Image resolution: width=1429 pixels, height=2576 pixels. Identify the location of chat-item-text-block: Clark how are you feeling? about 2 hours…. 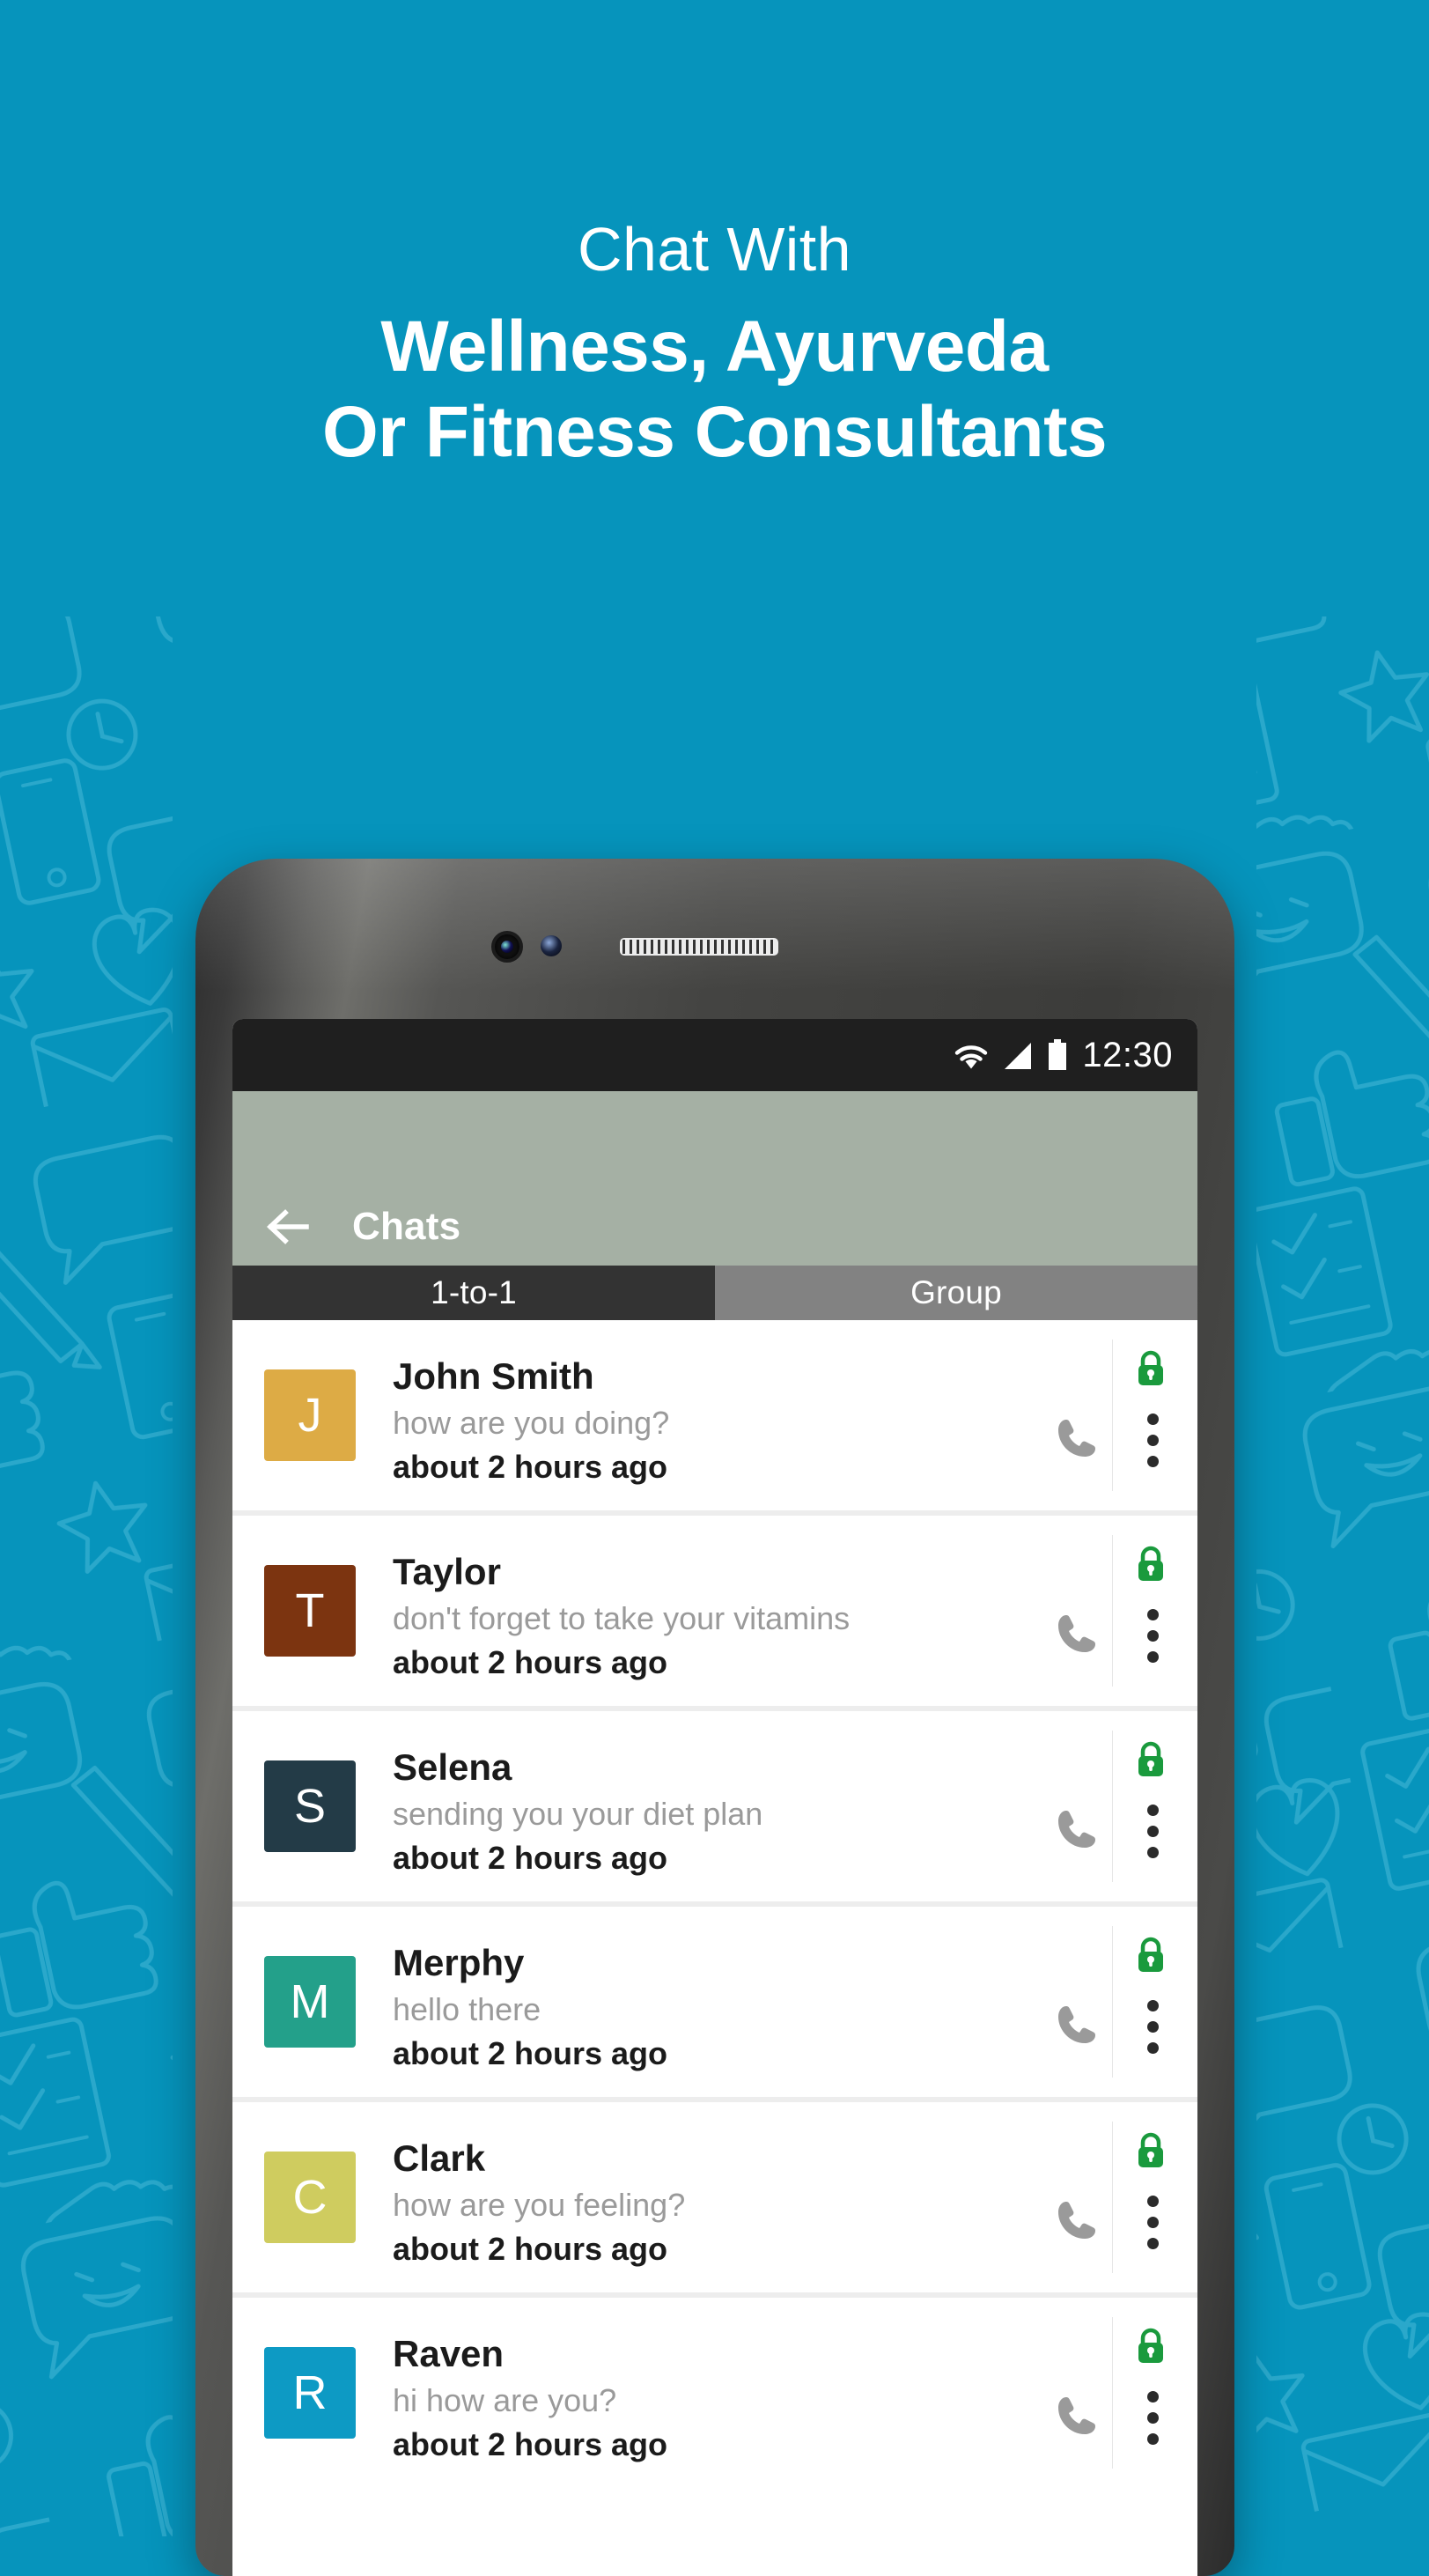
(688, 2197).